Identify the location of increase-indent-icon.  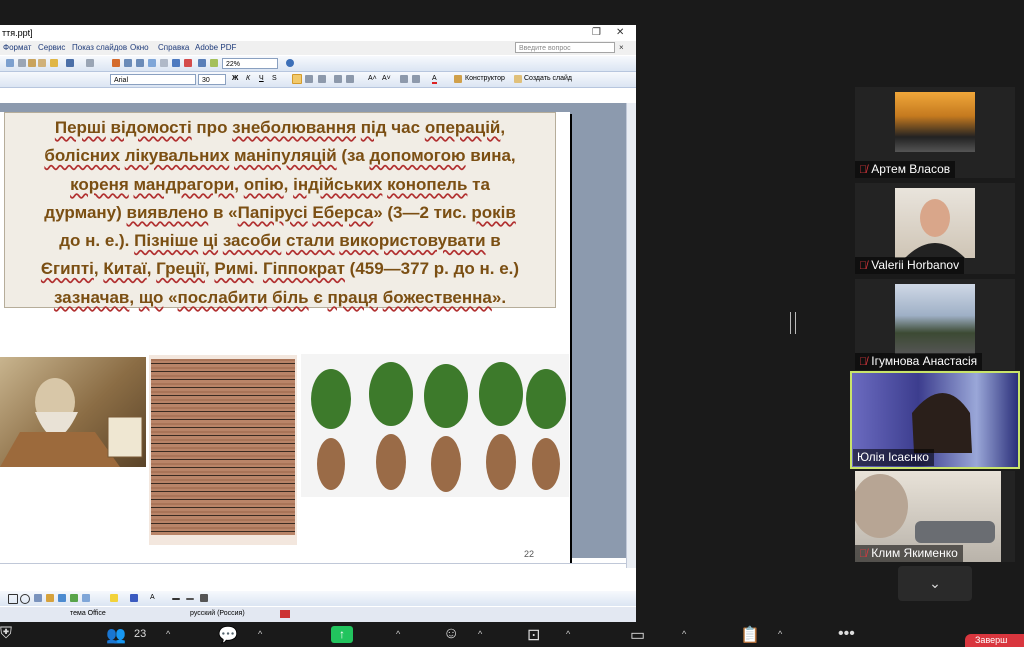
(416, 79).